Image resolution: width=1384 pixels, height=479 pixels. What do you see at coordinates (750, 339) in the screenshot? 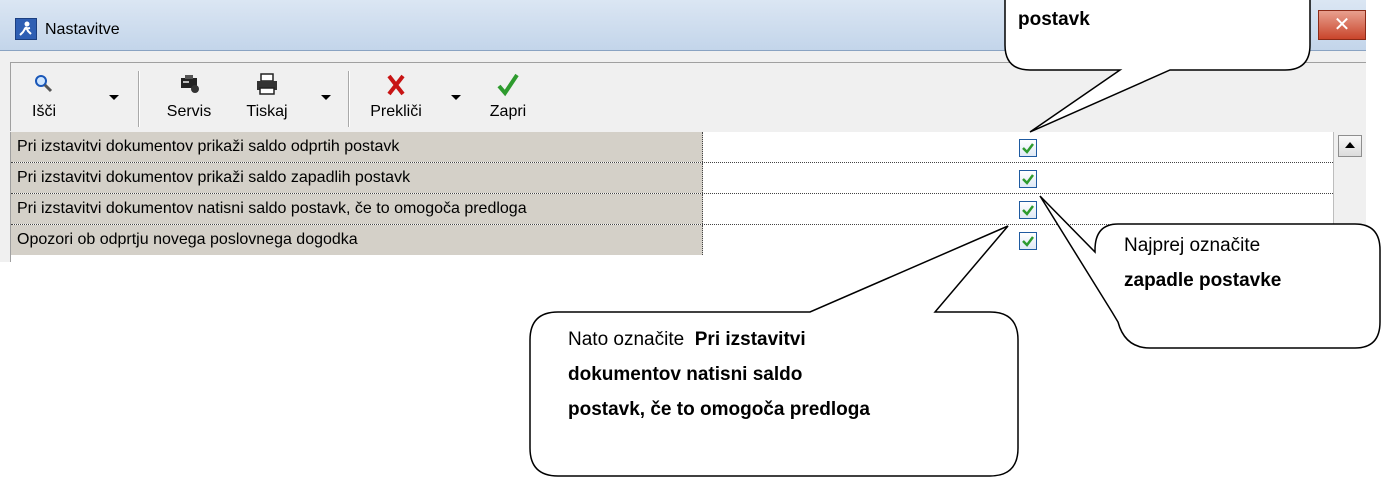
I see `callout-bottom-line1-bold: Pri izstavitvi` at bounding box center [750, 339].